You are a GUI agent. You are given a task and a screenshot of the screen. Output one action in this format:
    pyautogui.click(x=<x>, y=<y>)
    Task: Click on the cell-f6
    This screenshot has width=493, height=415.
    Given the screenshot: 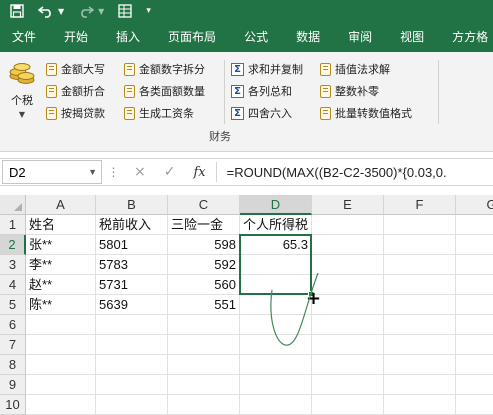 What is the action you would take?
    pyautogui.click(x=420, y=325)
    